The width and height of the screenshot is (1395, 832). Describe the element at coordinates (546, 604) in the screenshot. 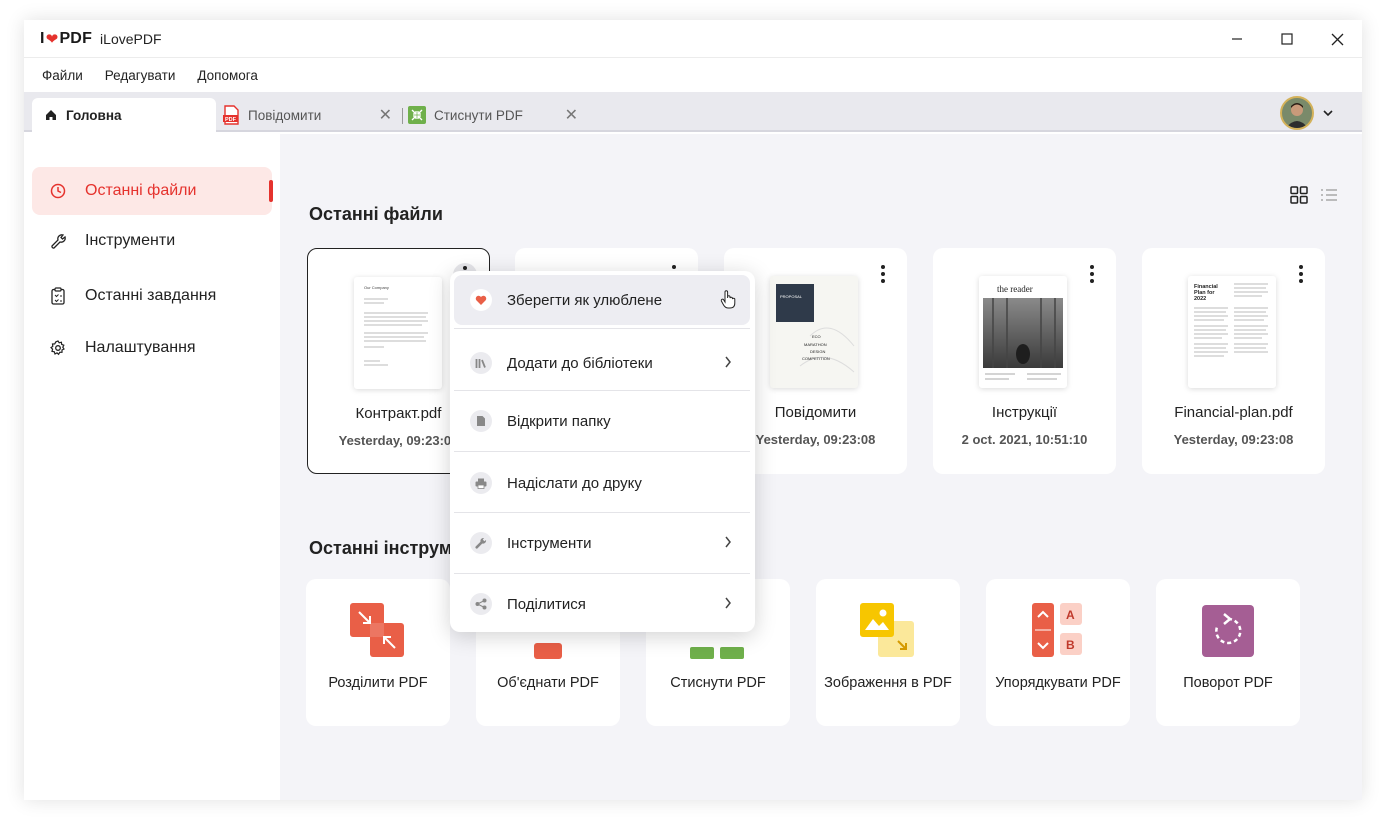

I see `menu-item-label: Поділитися` at that location.